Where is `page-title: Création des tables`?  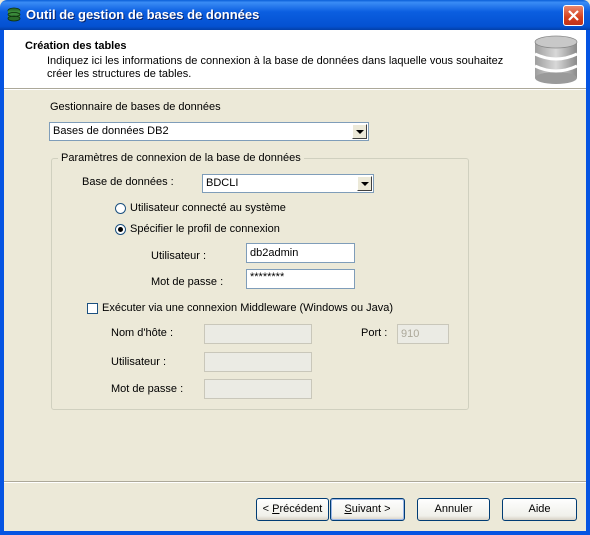 page-title: Création des tables is located at coordinates (76, 46).